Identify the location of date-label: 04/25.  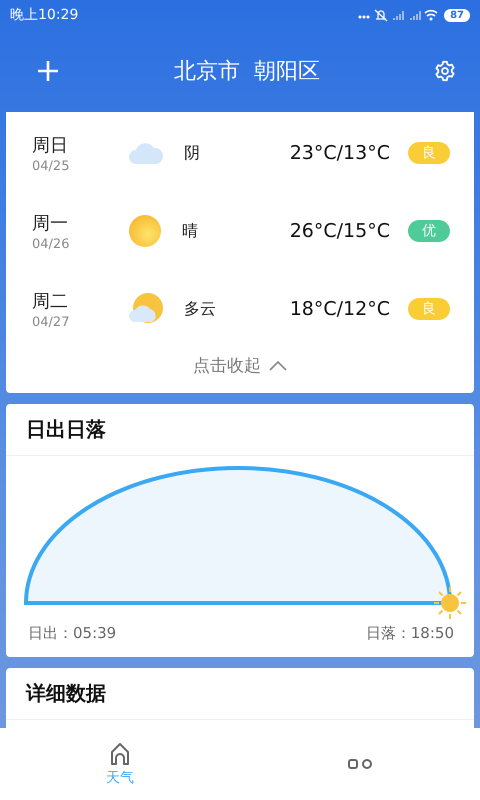
(51, 166).